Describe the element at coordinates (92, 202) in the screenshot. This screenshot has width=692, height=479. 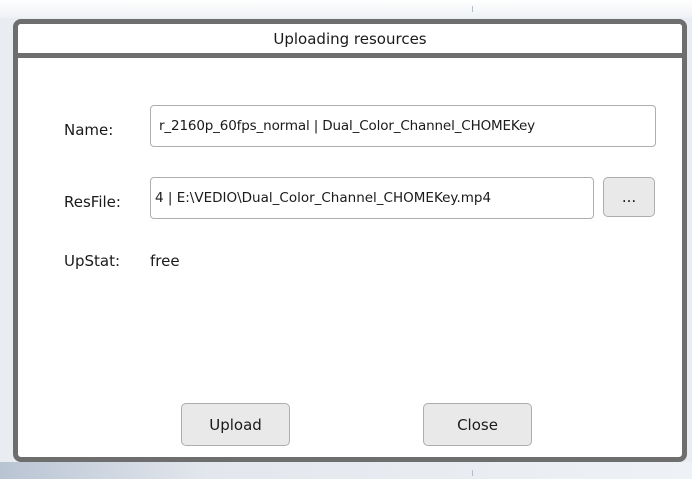
I see `resfile-label: ResFile:` at that location.